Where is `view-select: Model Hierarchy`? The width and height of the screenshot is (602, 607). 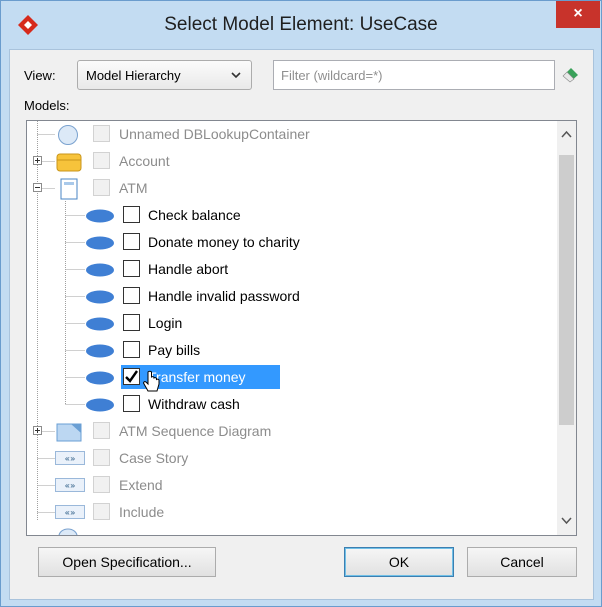 view-select: Model Hierarchy is located at coordinates (164, 75).